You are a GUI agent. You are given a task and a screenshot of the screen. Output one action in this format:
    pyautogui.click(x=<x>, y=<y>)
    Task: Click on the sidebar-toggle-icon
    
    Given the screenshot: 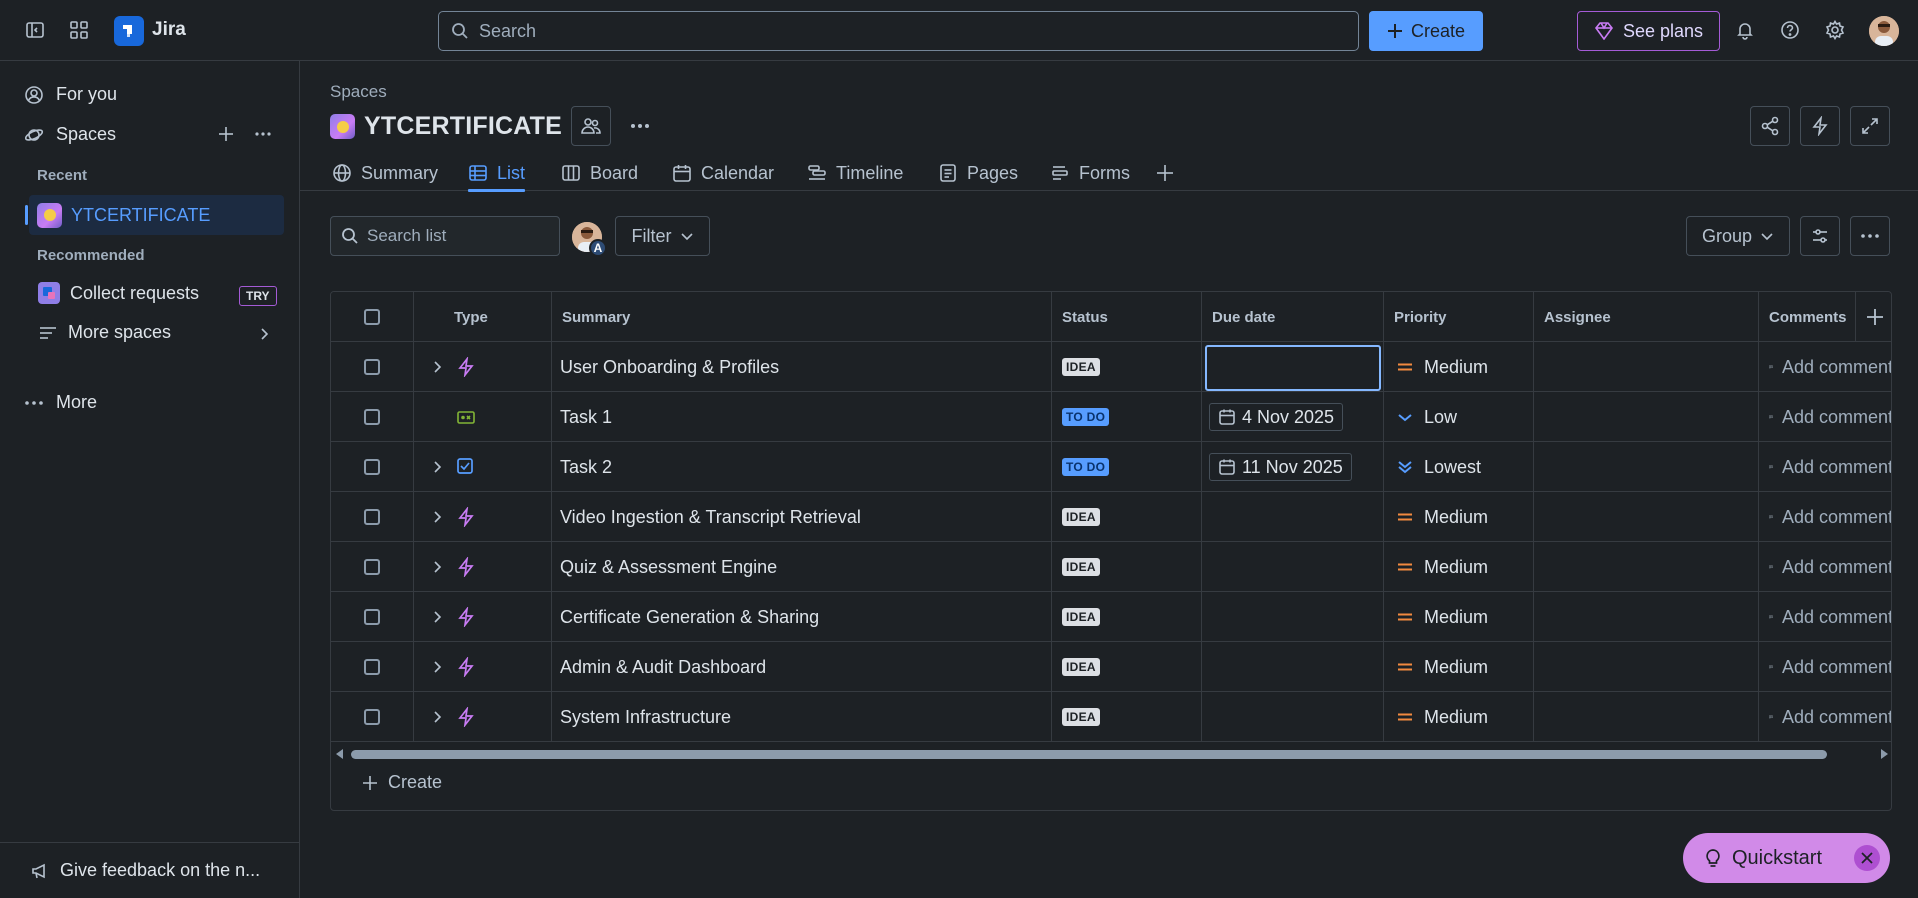 What is the action you would take?
    pyautogui.click(x=35, y=30)
    